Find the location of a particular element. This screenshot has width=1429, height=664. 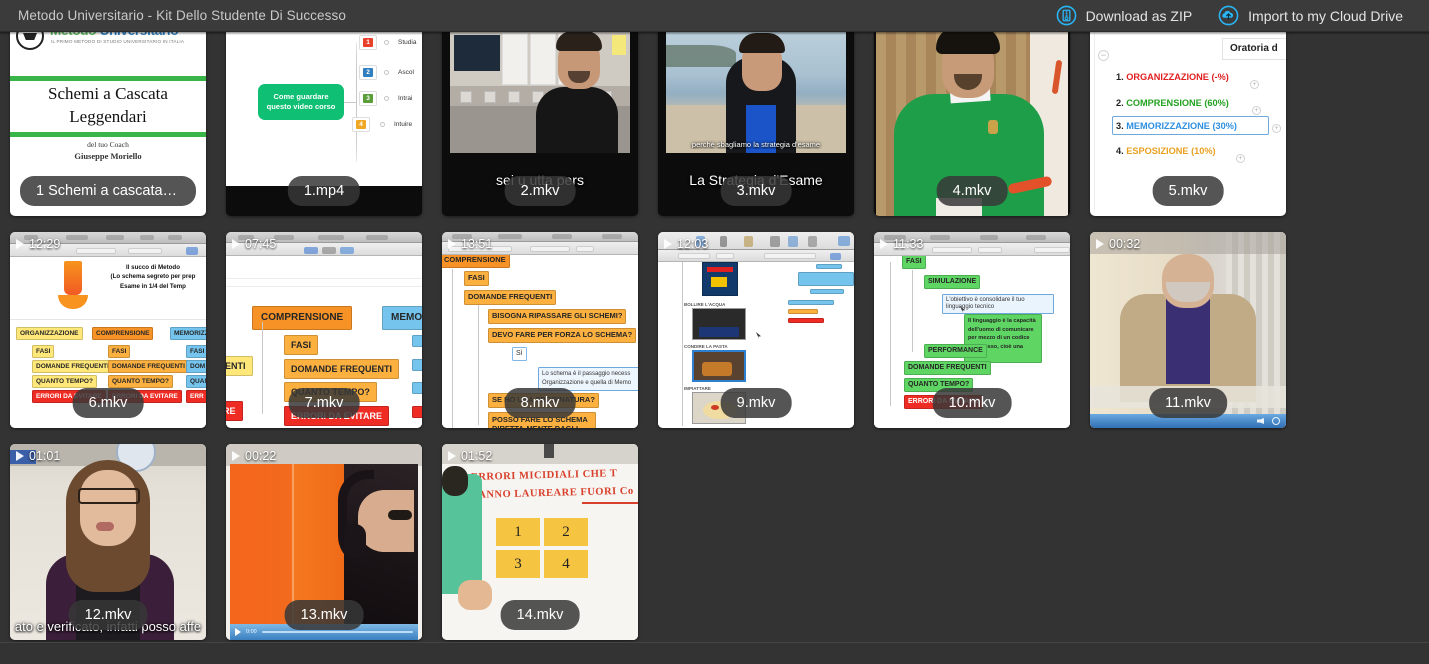

player-controls-bar is located at coordinates (1188, 421).